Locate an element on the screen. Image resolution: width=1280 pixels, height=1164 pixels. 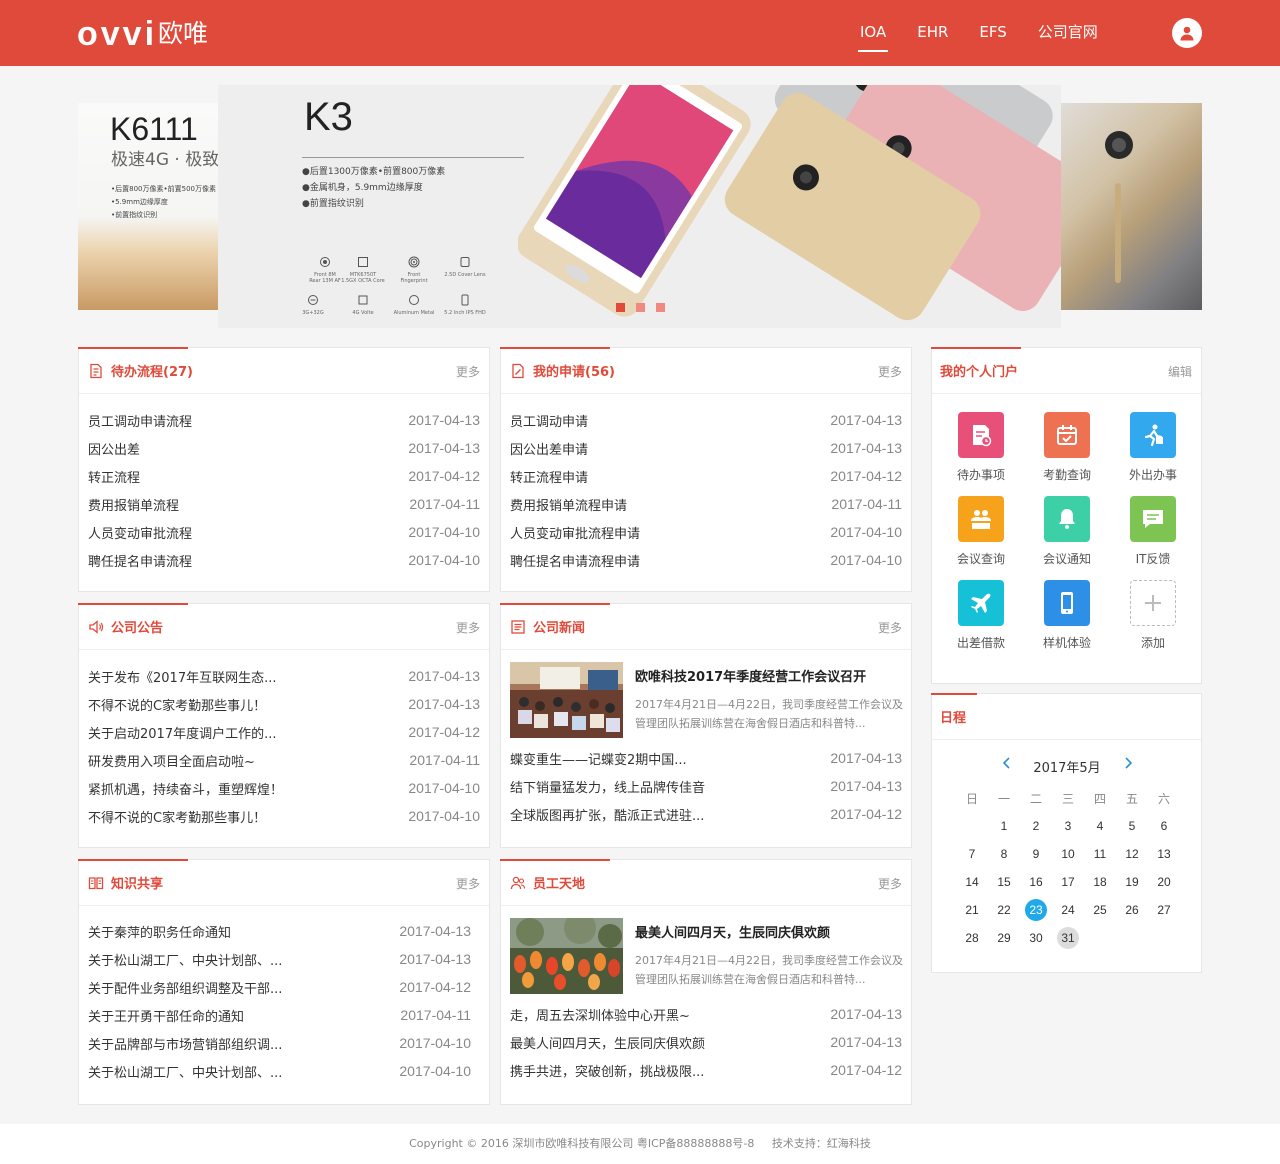
todo-panel-header: 待办流程(27) 更多 is located at coordinates (283, 370).